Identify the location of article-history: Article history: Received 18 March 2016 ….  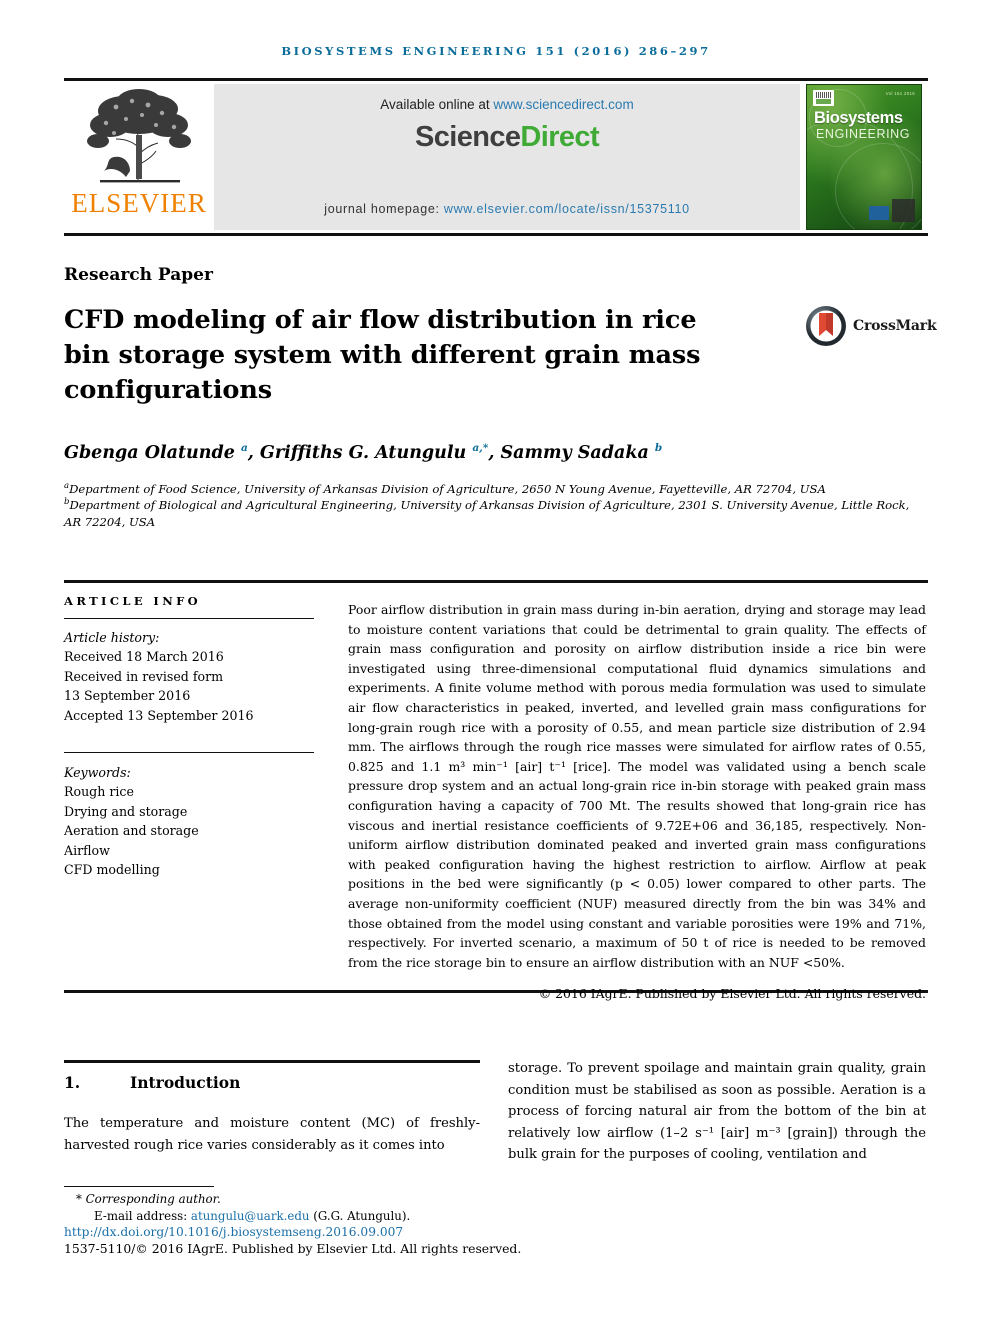
(189, 676).